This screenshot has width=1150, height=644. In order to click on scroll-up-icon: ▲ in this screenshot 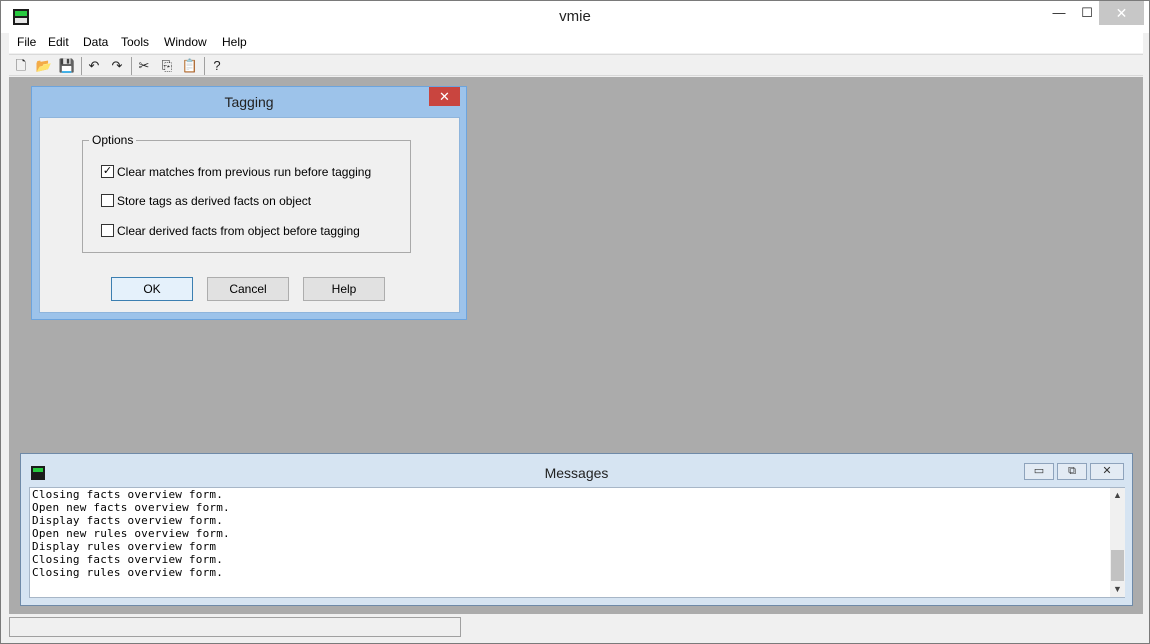, I will do `click(1117, 495)`.